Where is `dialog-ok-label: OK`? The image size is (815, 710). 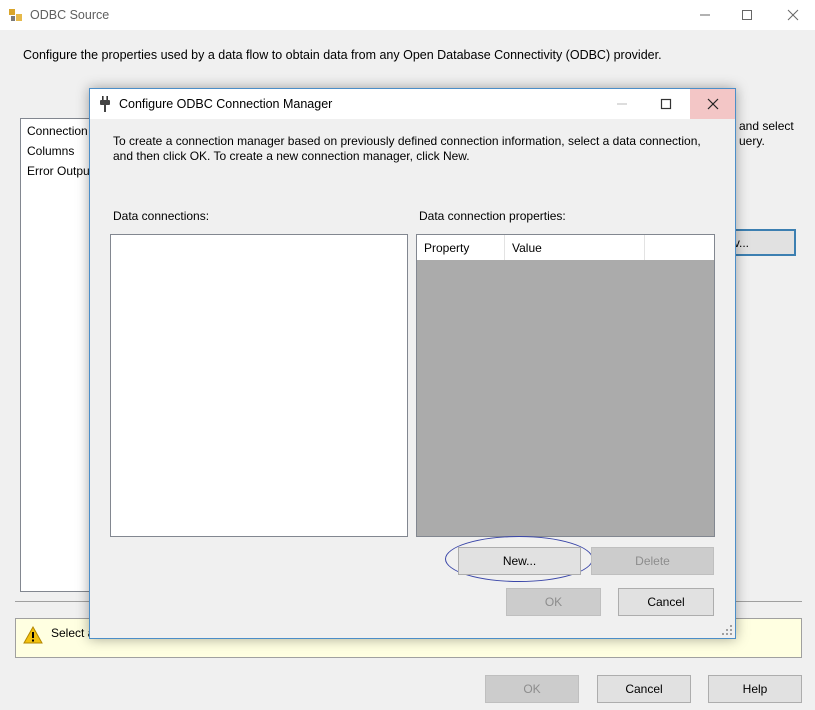
dialog-ok-label: OK is located at coordinates (553, 602).